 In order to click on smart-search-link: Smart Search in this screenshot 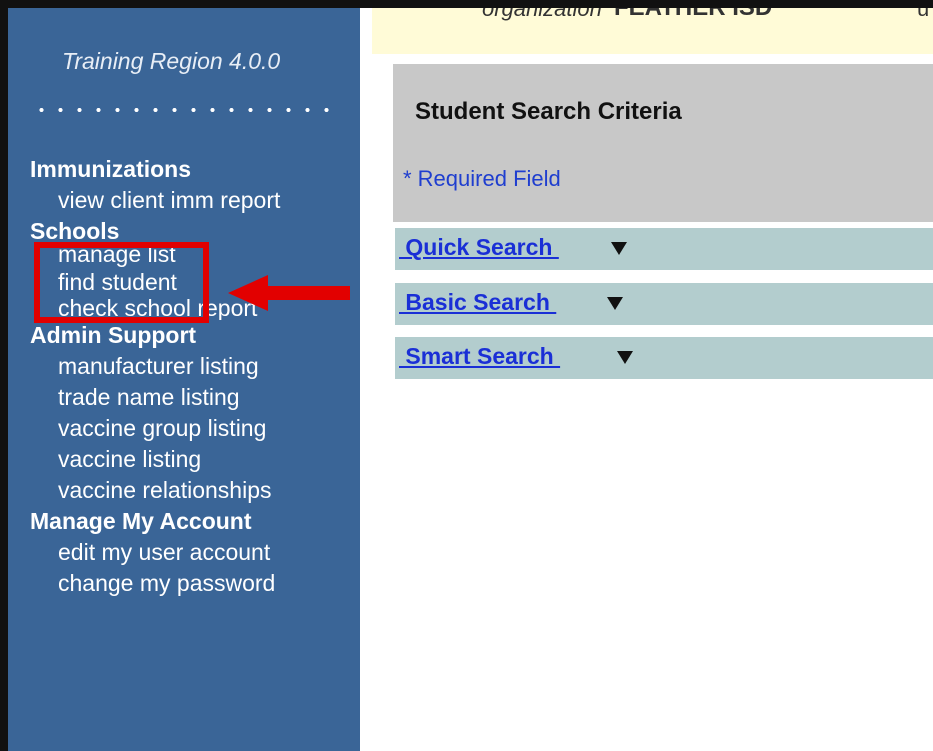, I will do `click(479, 356)`.